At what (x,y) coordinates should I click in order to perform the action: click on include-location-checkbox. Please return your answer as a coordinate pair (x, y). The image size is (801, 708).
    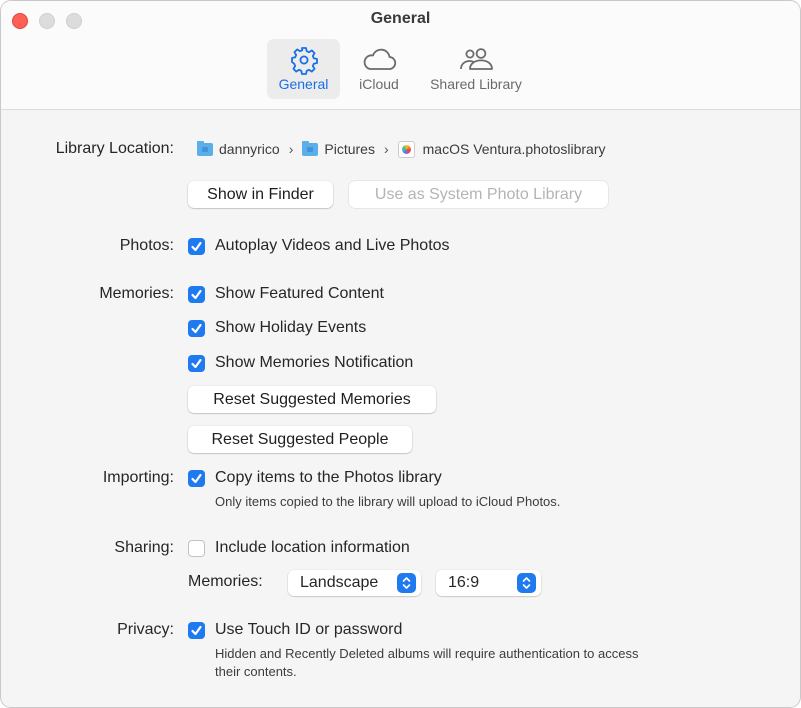
    Looking at the image, I should click on (196, 548).